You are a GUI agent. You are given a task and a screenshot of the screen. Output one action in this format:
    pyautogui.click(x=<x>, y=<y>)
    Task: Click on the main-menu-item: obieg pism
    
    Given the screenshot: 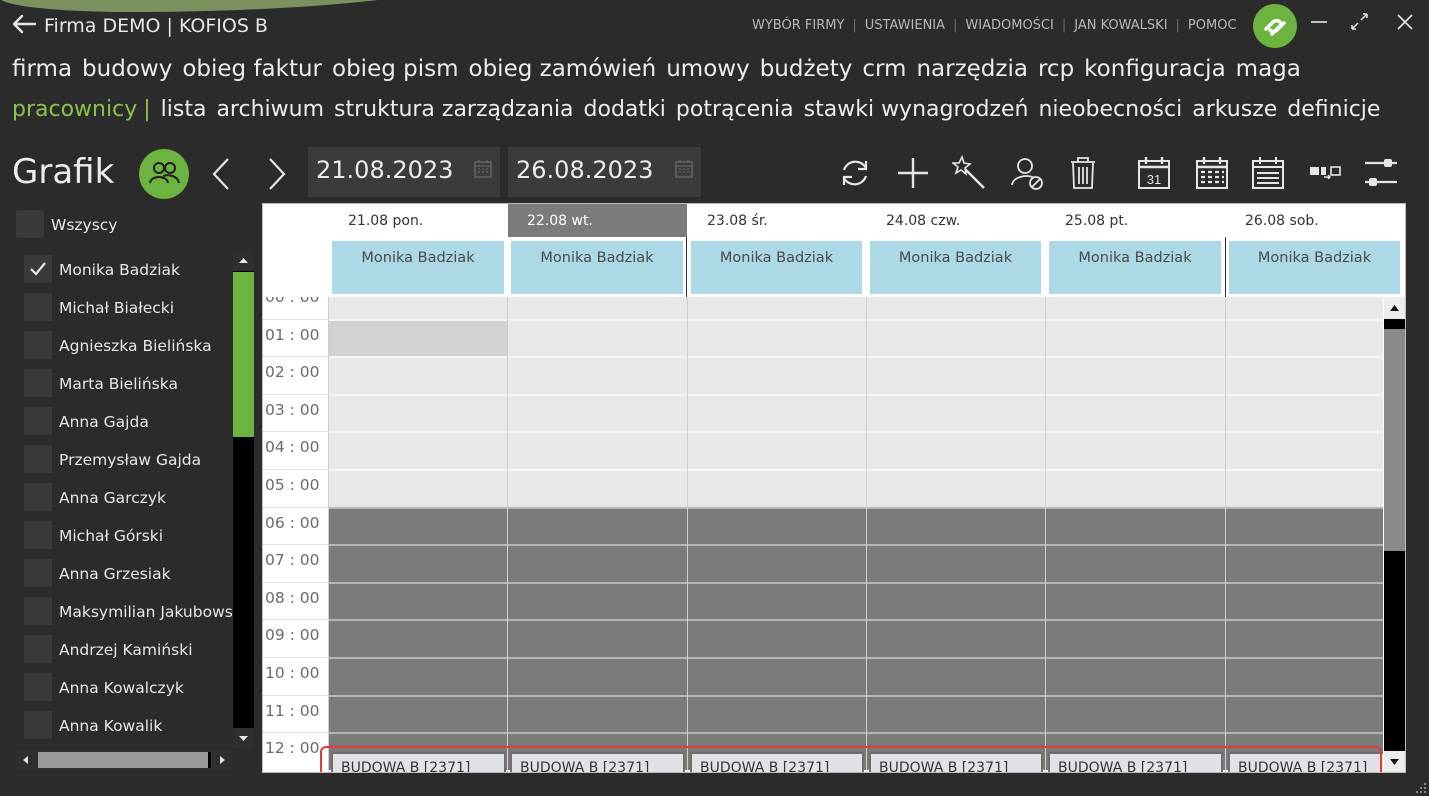 What is the action you would take?
    pyautogui.click(x=395, y=69)
    